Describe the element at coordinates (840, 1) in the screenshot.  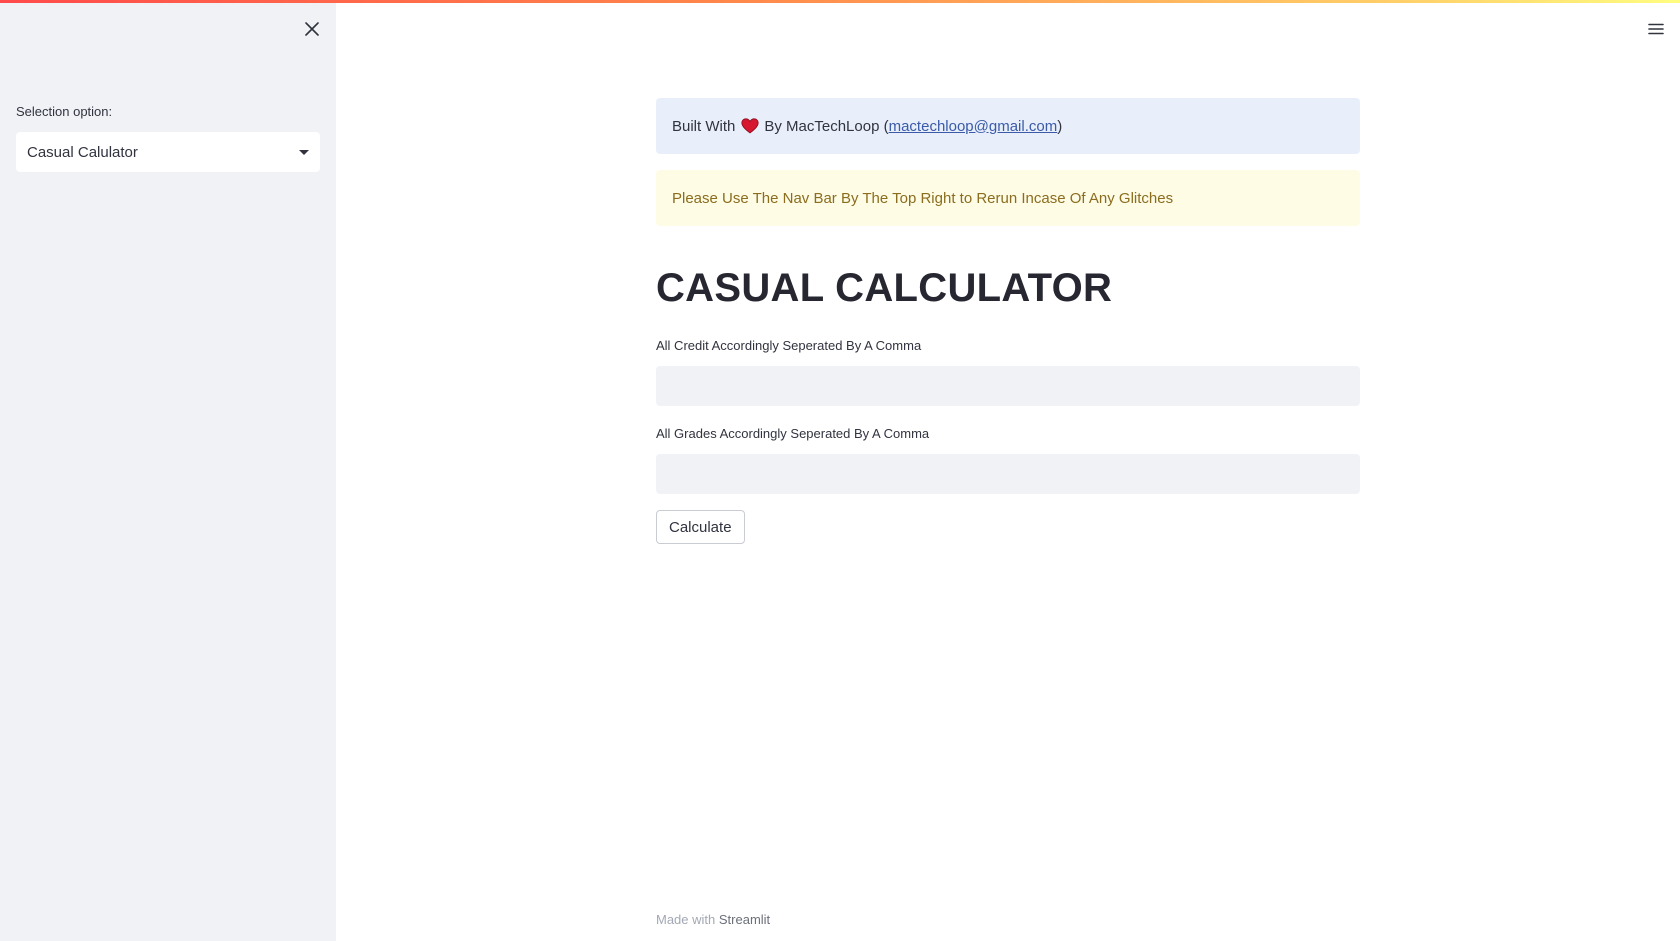
I see `top-decoration-stripe` at that location.